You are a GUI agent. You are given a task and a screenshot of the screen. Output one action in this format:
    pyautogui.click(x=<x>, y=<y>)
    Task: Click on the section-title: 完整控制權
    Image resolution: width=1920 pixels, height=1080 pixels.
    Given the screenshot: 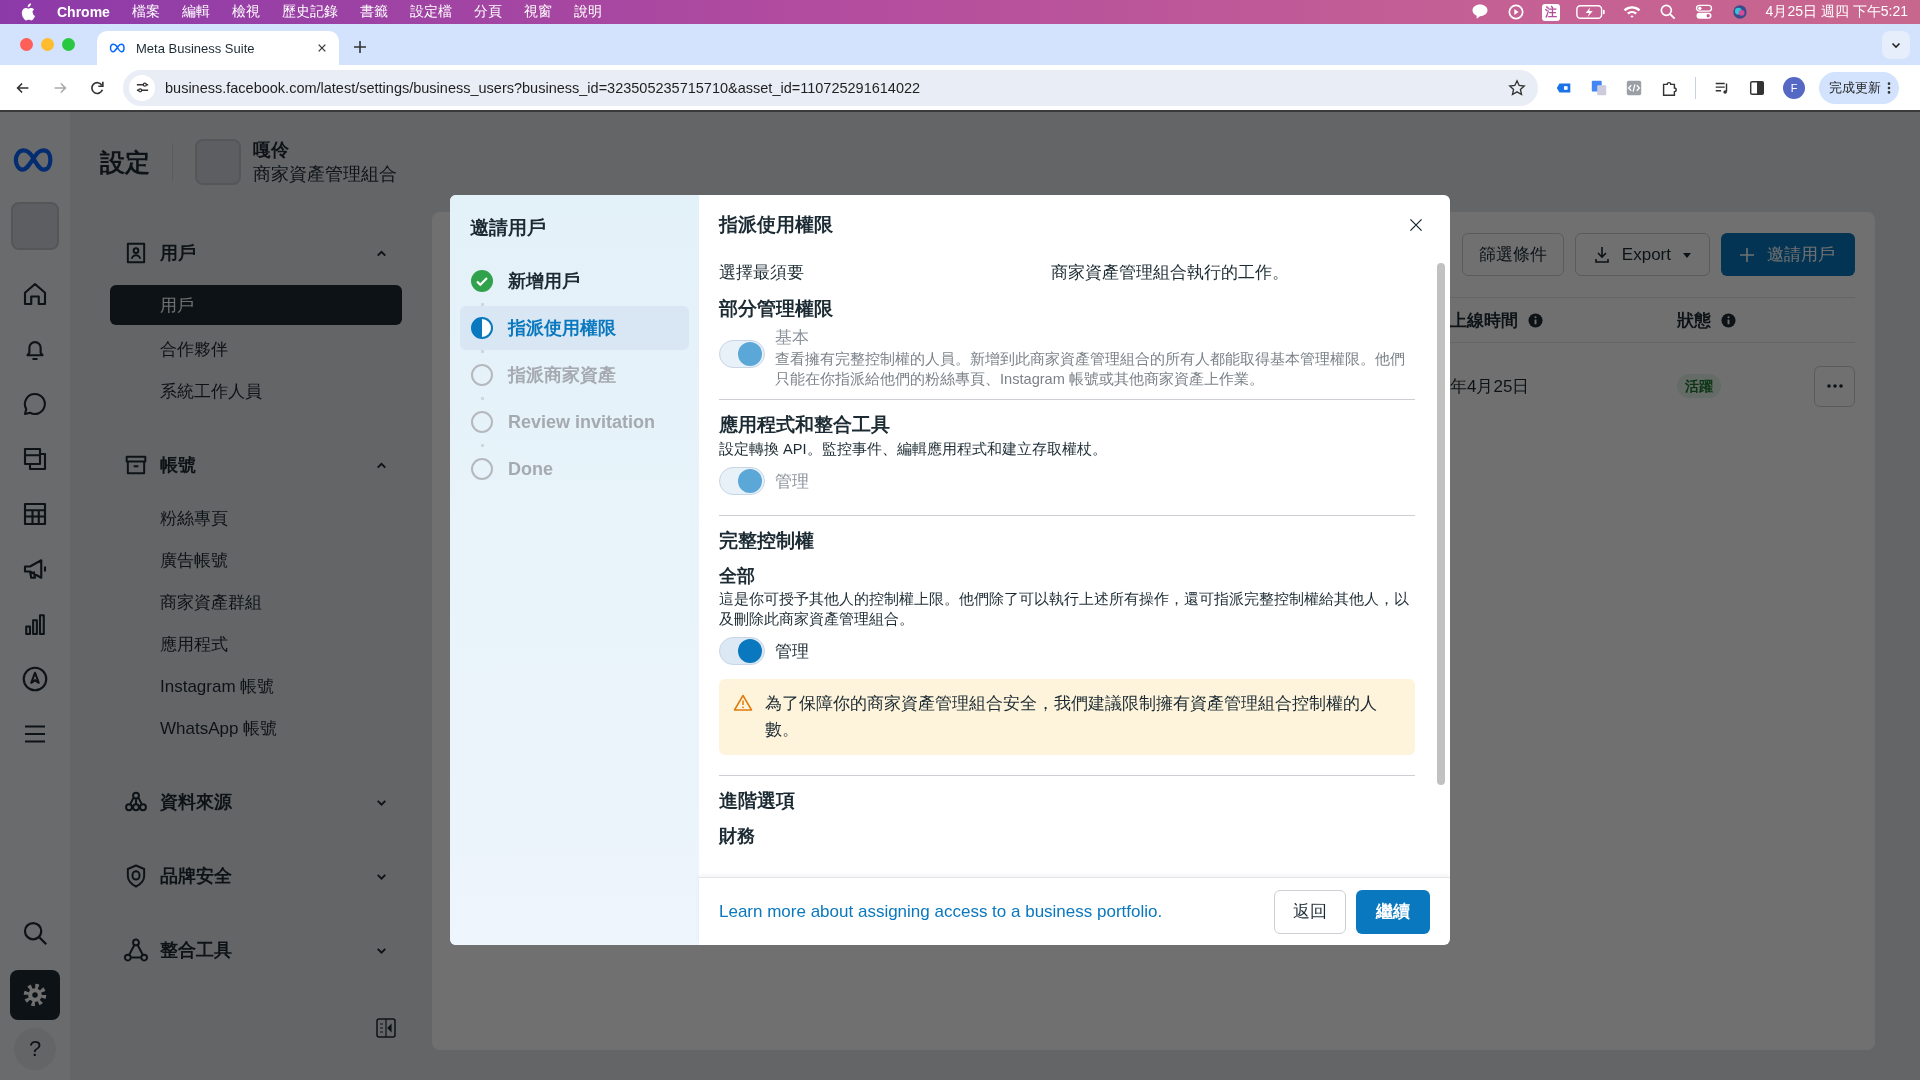 What is the action you would take?
    pyautogui.click(x=767, y=541)
    